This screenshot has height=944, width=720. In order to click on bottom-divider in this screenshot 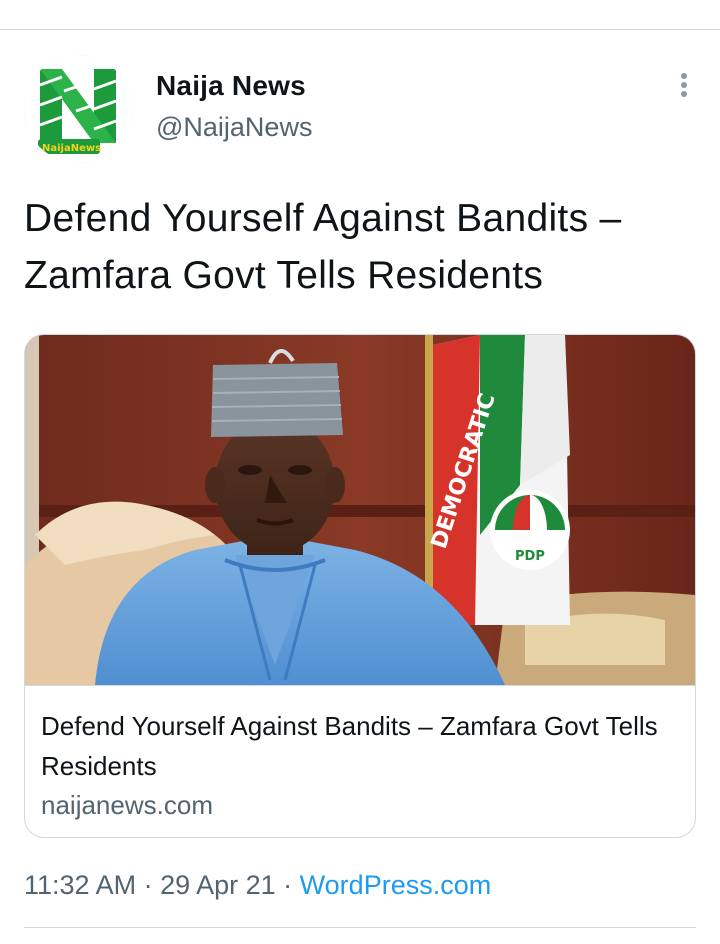, I will do `click(360, 927)`.